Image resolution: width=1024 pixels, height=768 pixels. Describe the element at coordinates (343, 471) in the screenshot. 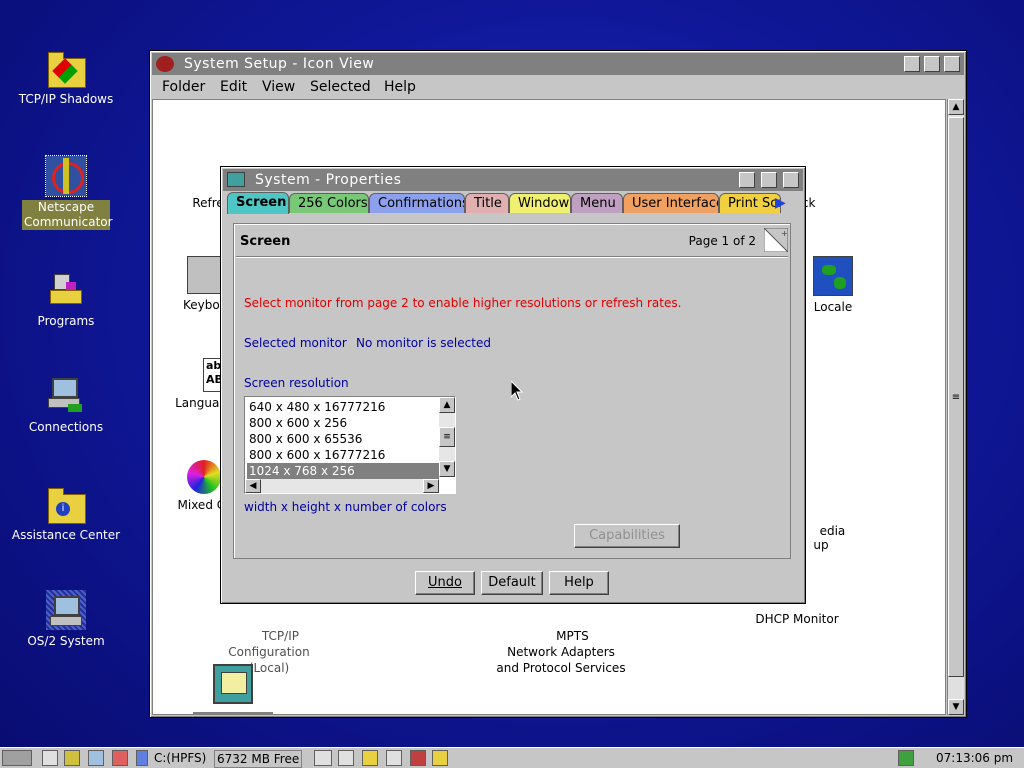

I see `resolution-item-selected: 1024 x 768 x 256` at that location.